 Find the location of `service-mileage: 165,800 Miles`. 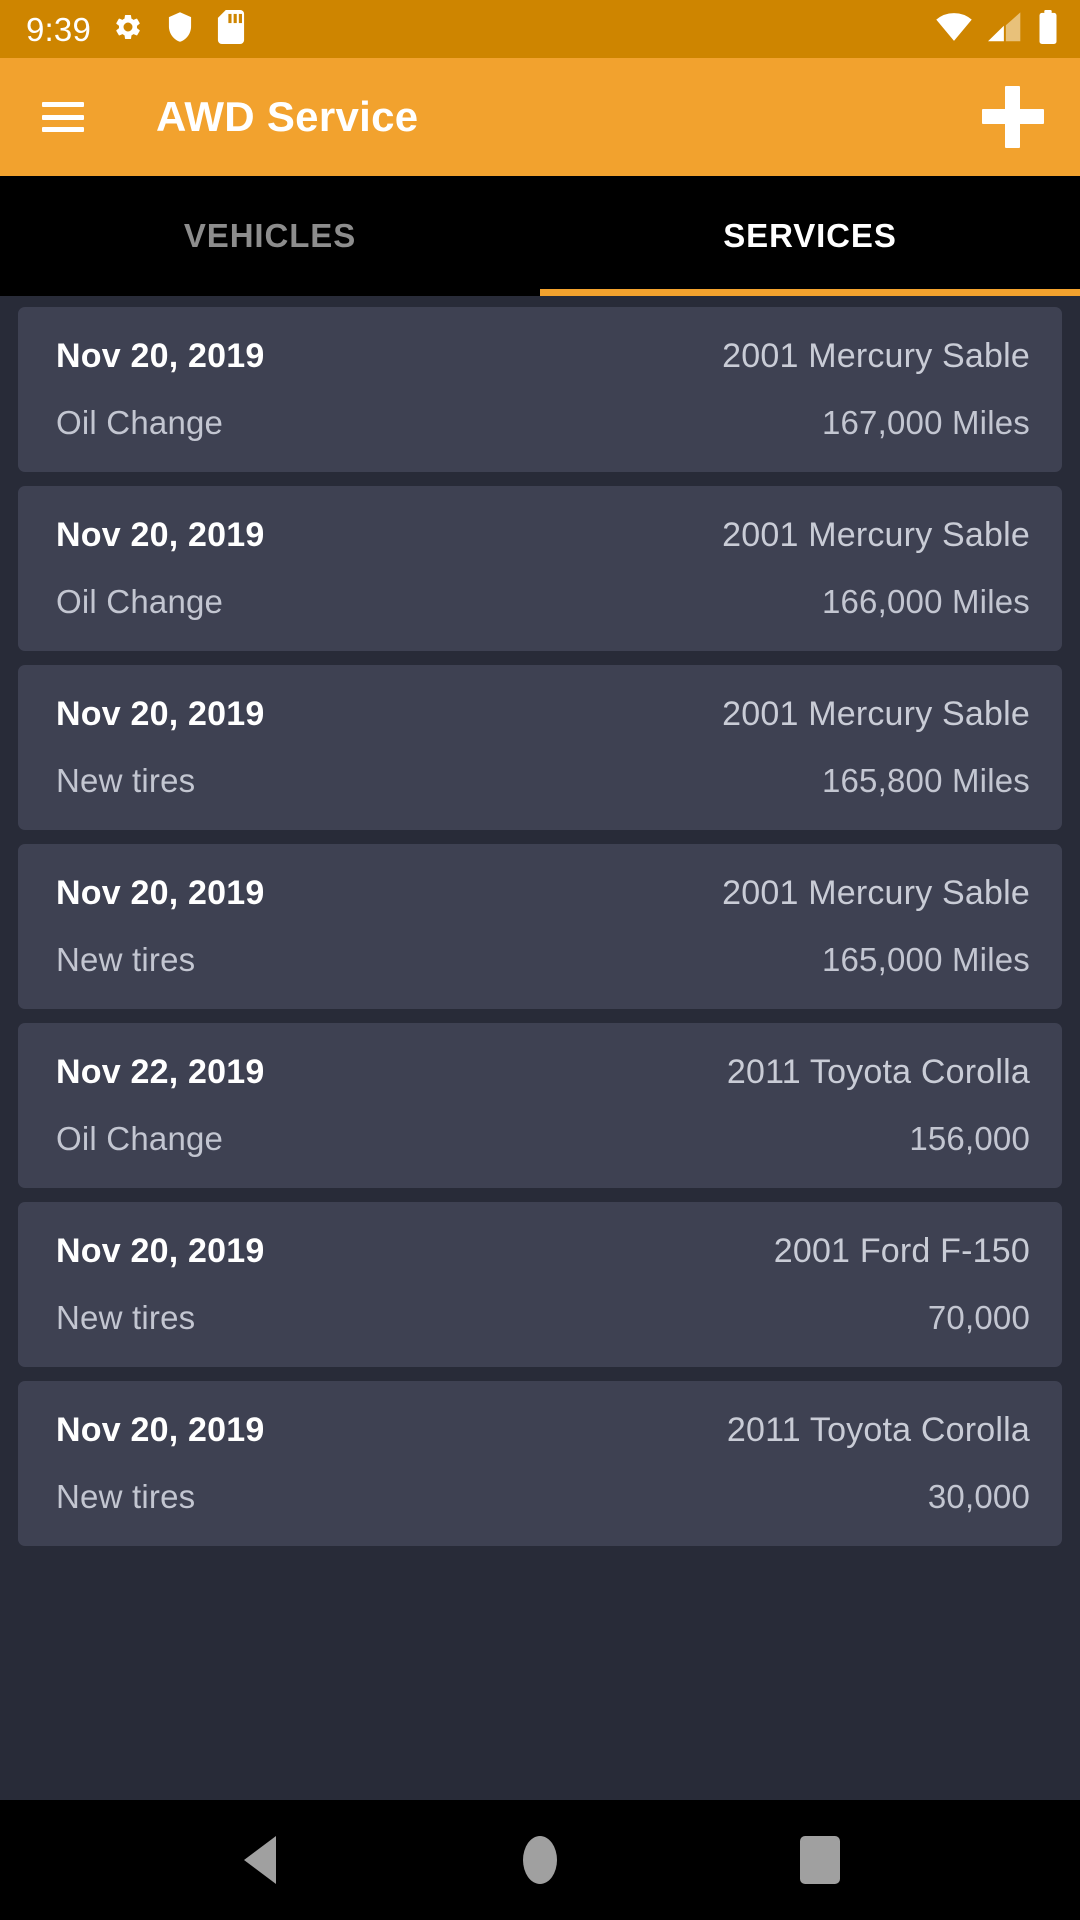

service-mileage: 165,800 Miles is located at coordinates (925, 780).